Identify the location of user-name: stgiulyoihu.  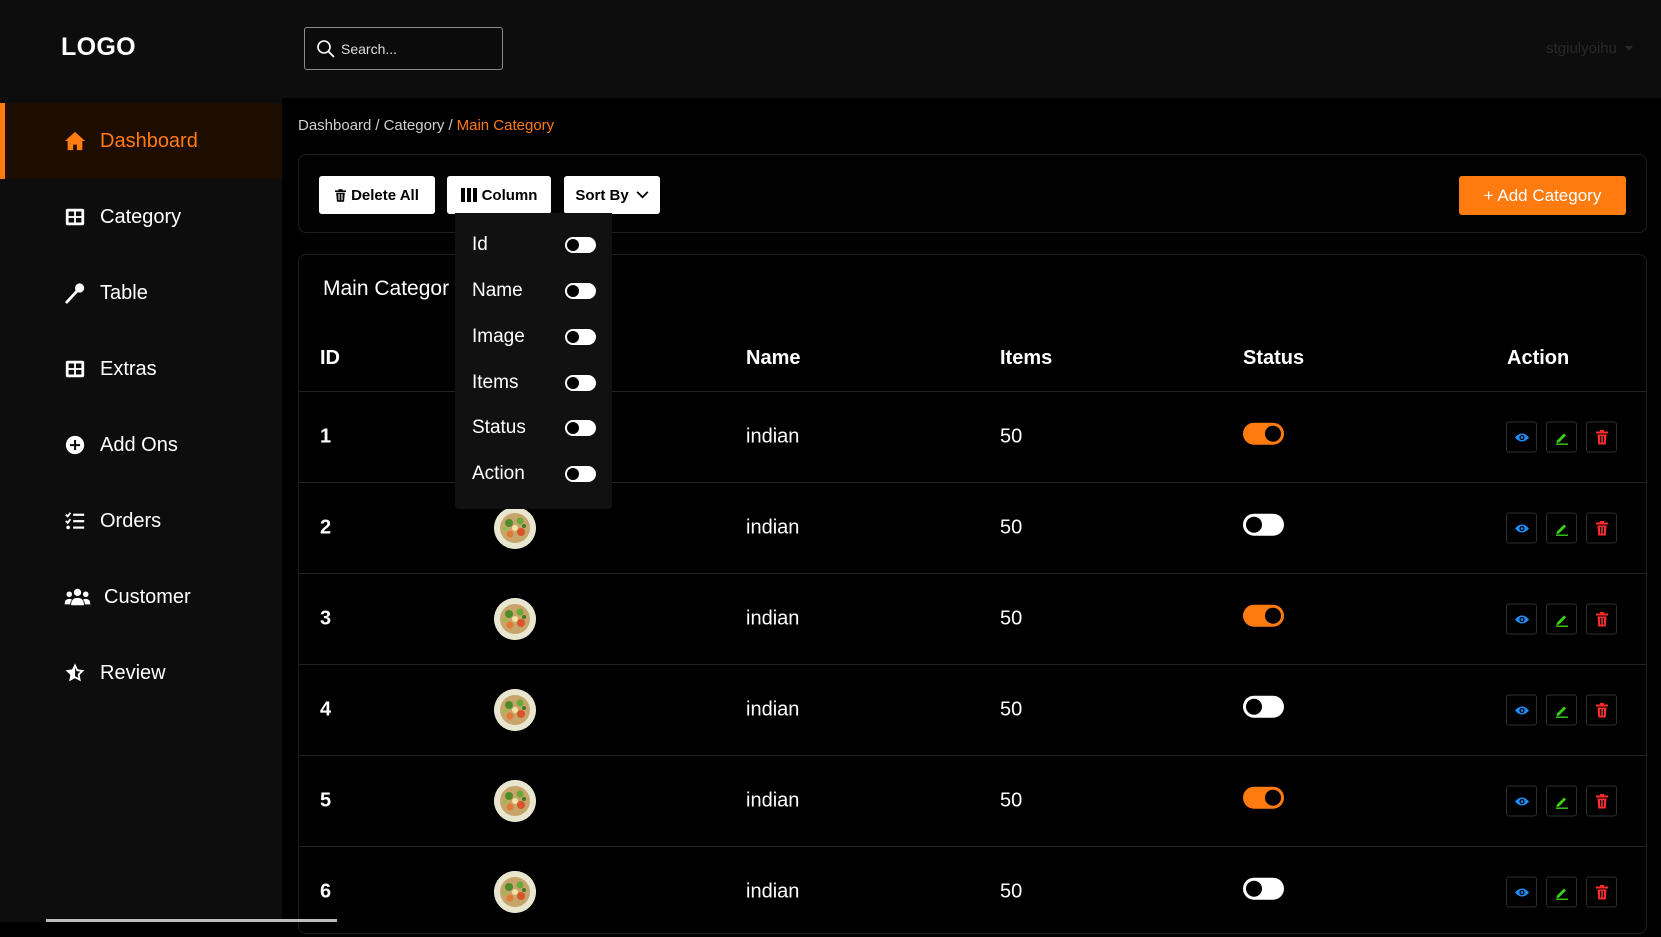
(1581, 48).